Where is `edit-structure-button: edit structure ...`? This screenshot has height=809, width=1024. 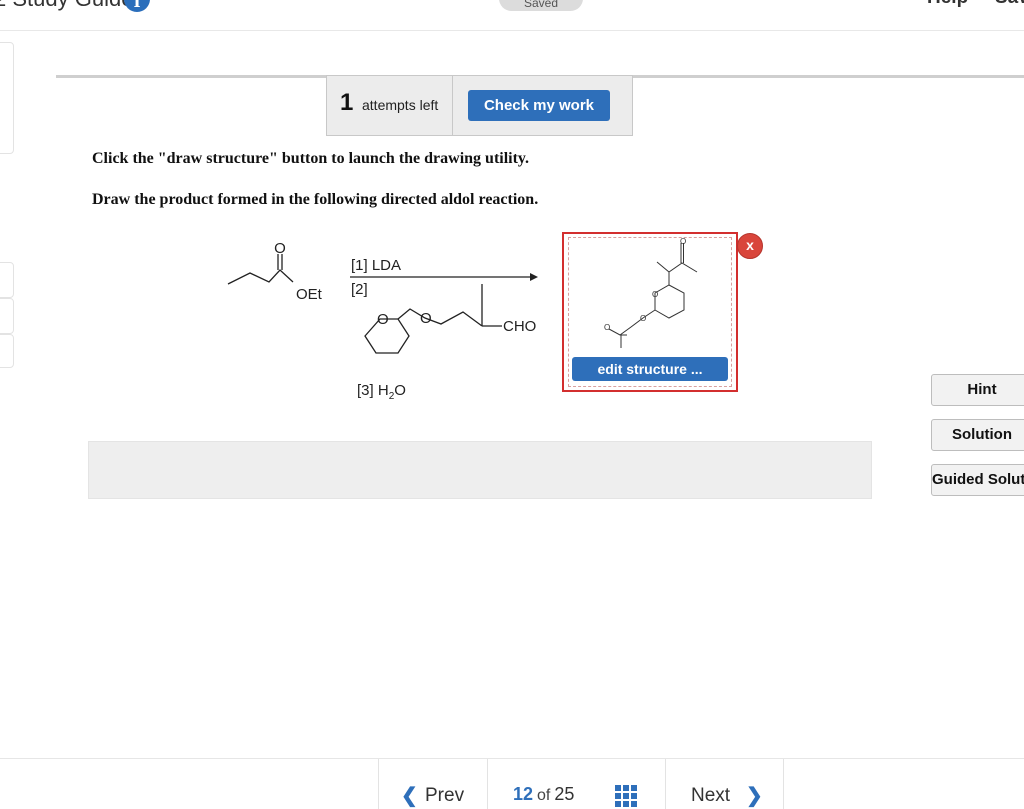
edit-structure-button: edit structure ... is located at coordinates (650, 369).